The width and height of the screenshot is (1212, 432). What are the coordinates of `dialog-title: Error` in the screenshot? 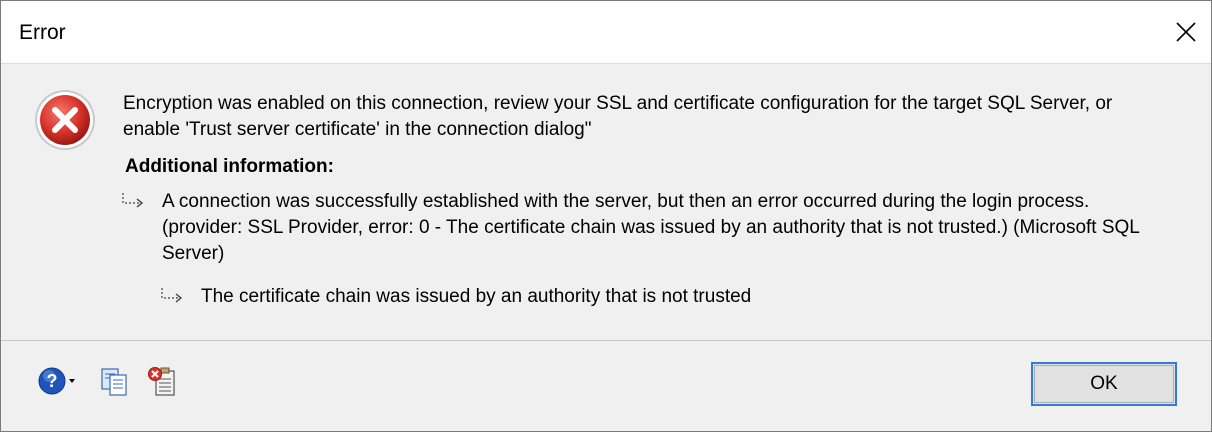 It's located at (42, 32).